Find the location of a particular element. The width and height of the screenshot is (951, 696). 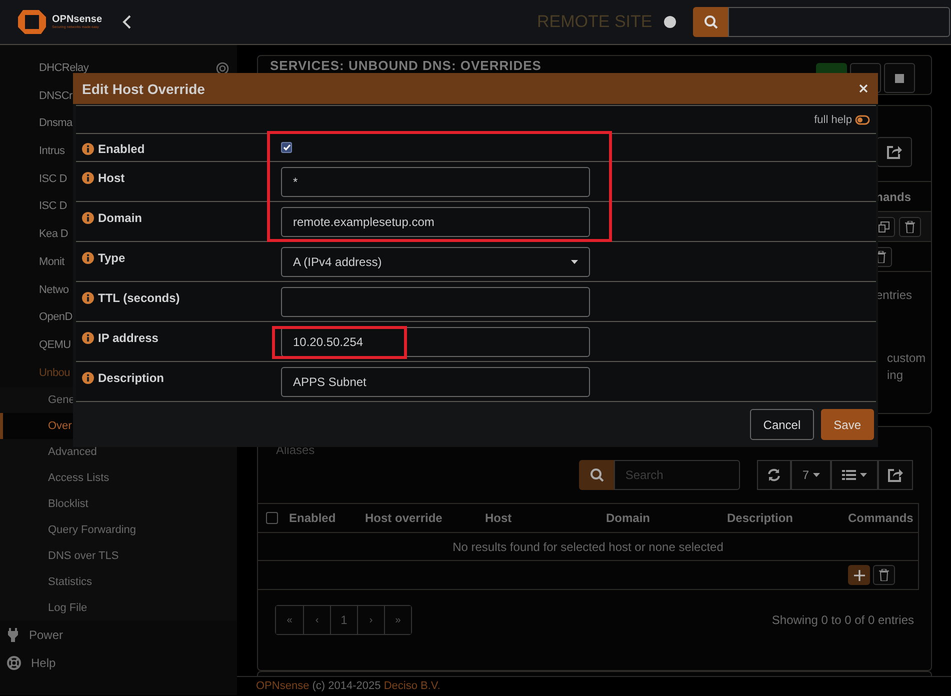

select-all-checkbox is located at coordinates (272, 518).